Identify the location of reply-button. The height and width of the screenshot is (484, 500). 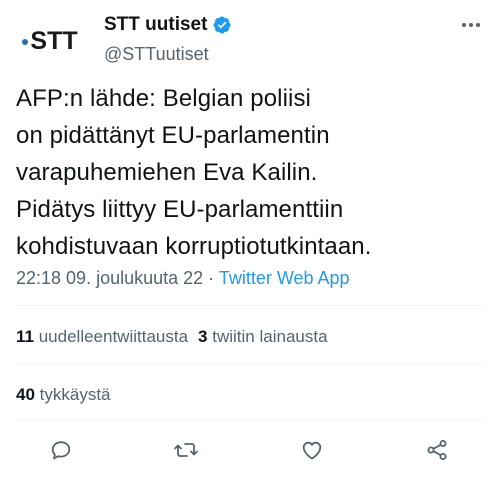
(61, 450).